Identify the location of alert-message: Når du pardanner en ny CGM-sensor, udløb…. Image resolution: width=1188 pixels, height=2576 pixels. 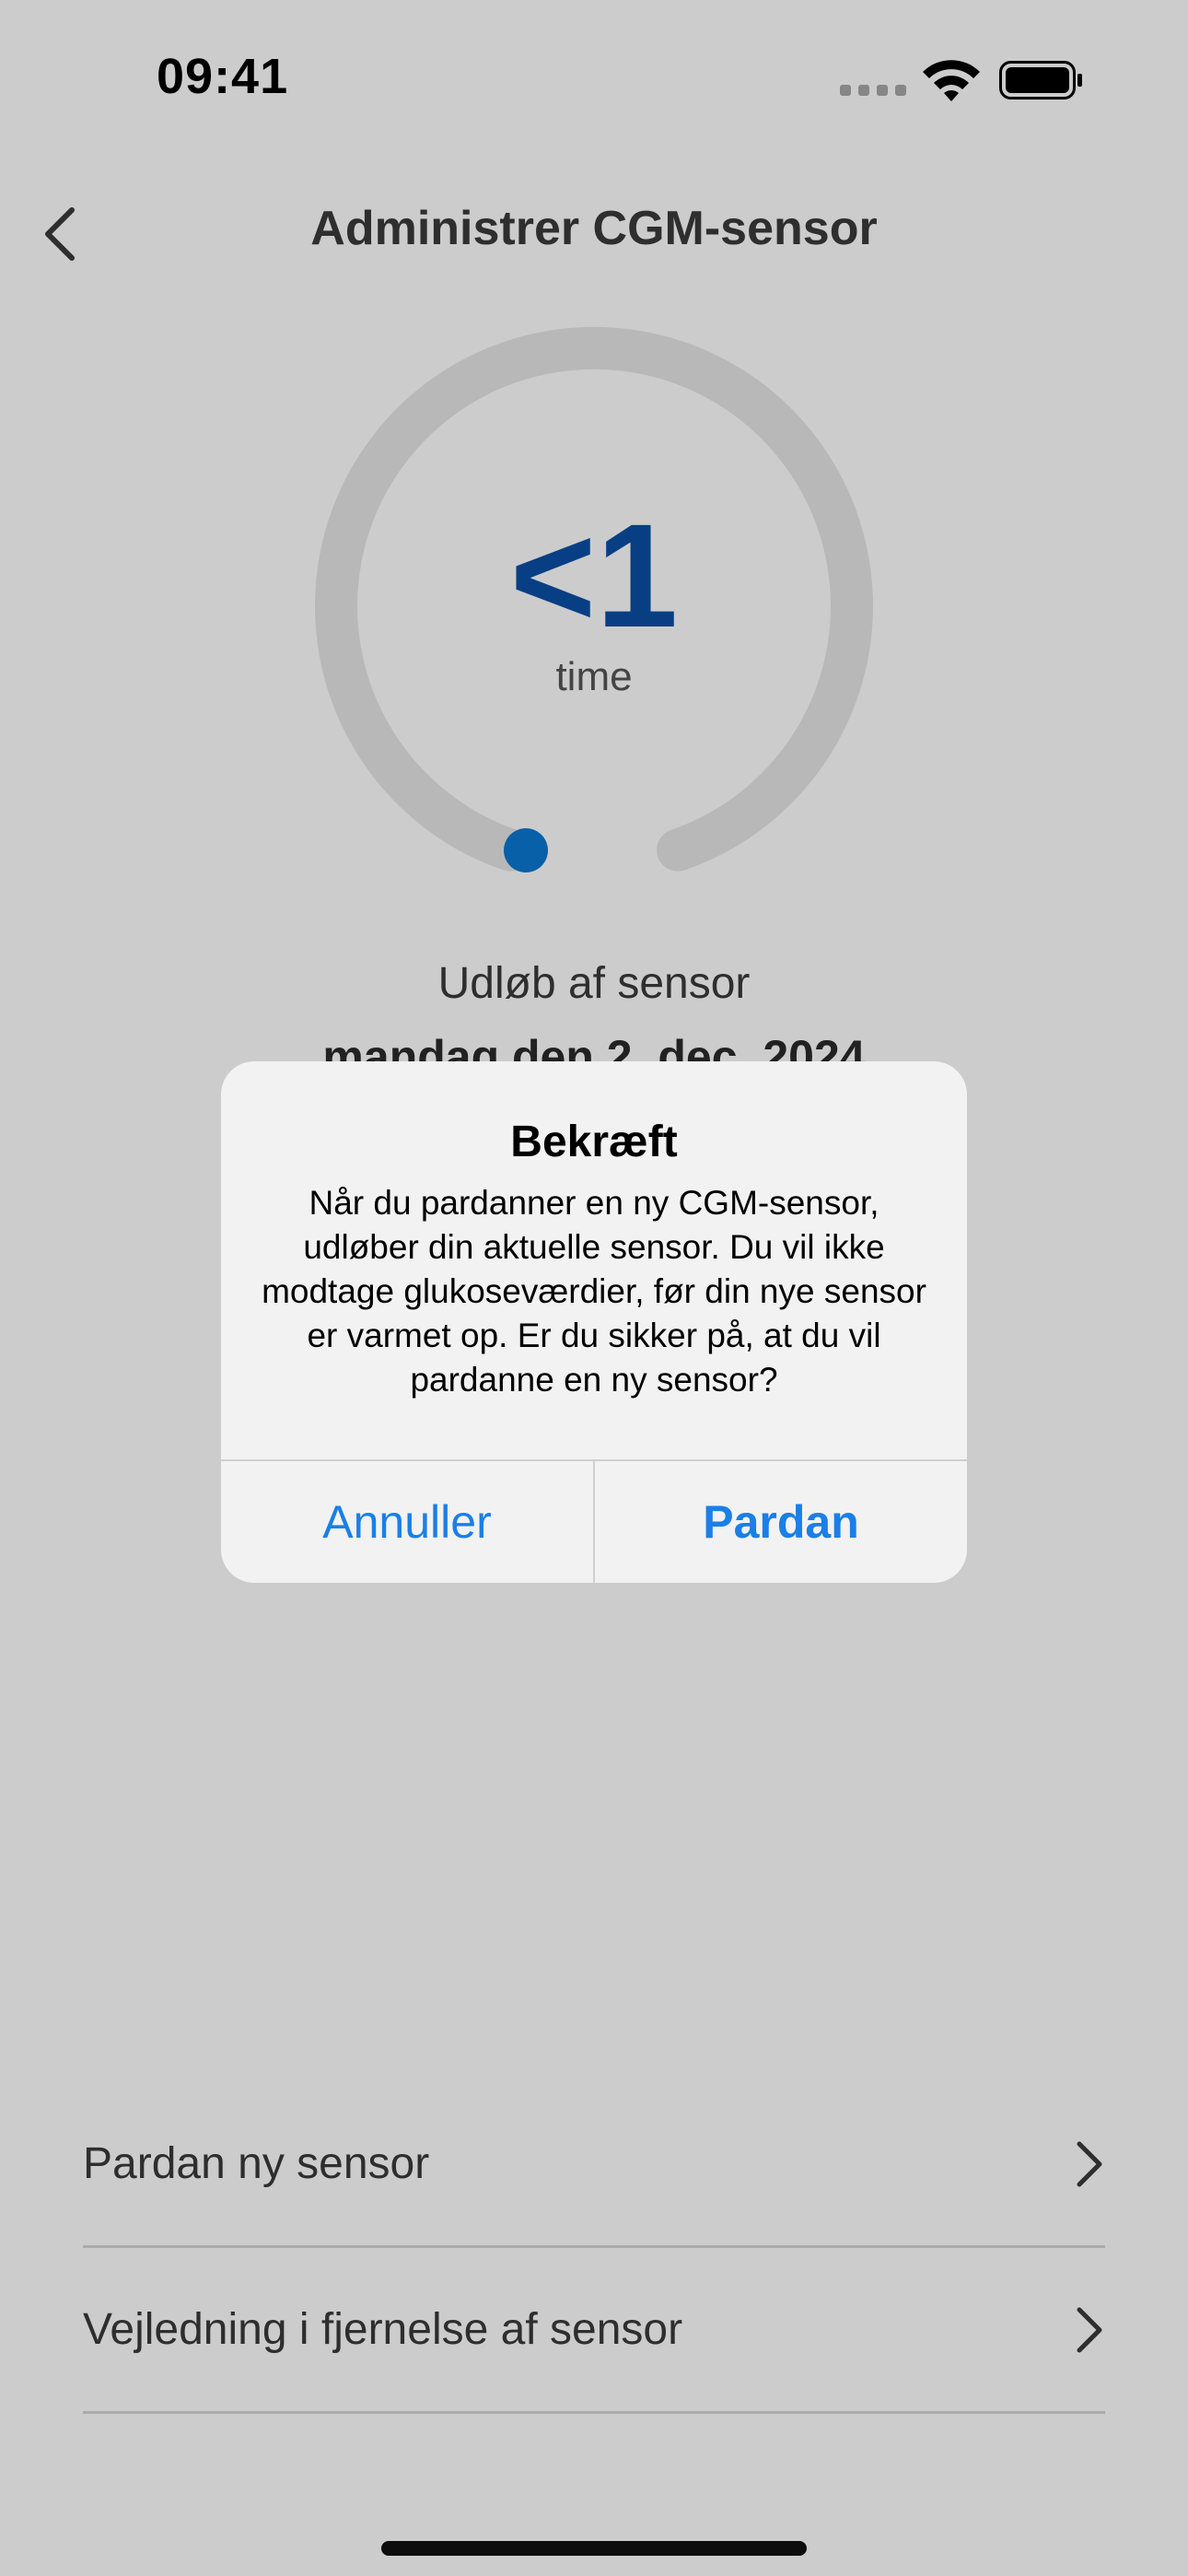
(594, 1291).